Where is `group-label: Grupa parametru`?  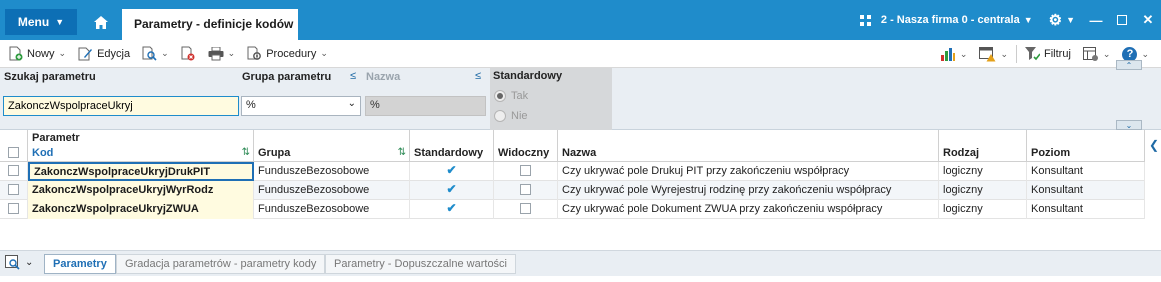 group-label: Grupa parametru is located at coordinates (287, 77).